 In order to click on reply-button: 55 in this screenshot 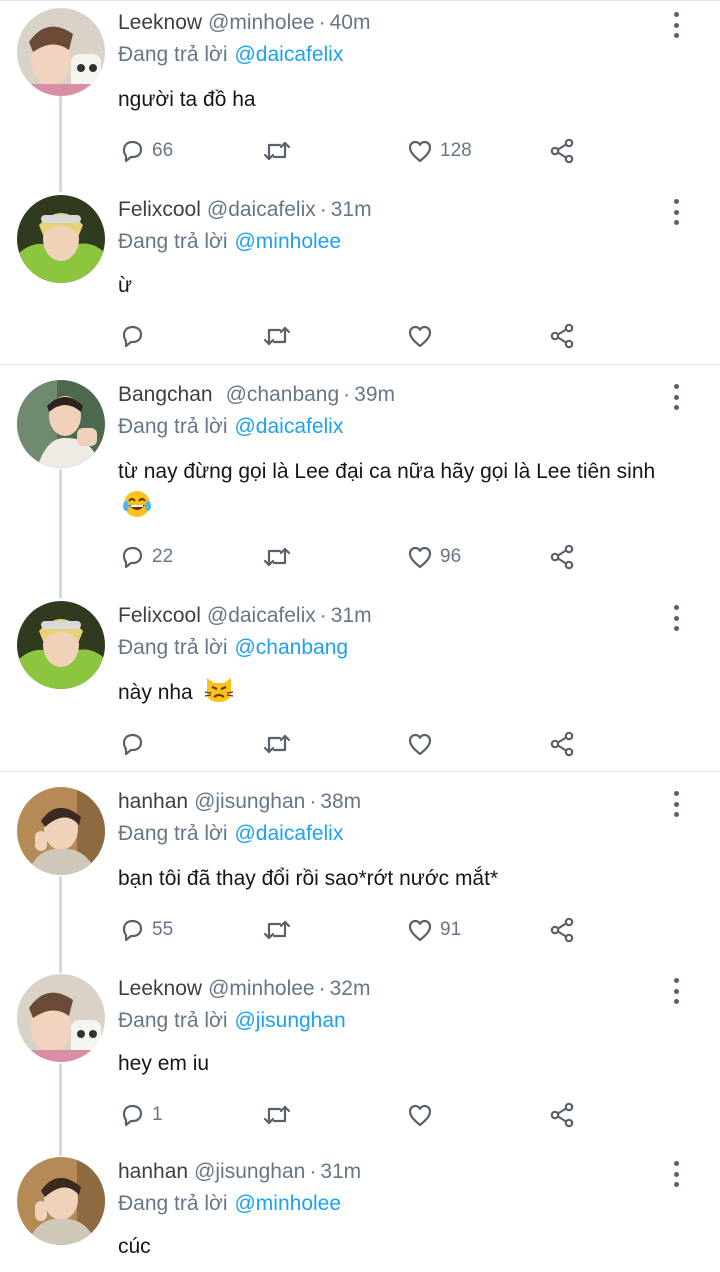, I will do `click(145, 930)`.